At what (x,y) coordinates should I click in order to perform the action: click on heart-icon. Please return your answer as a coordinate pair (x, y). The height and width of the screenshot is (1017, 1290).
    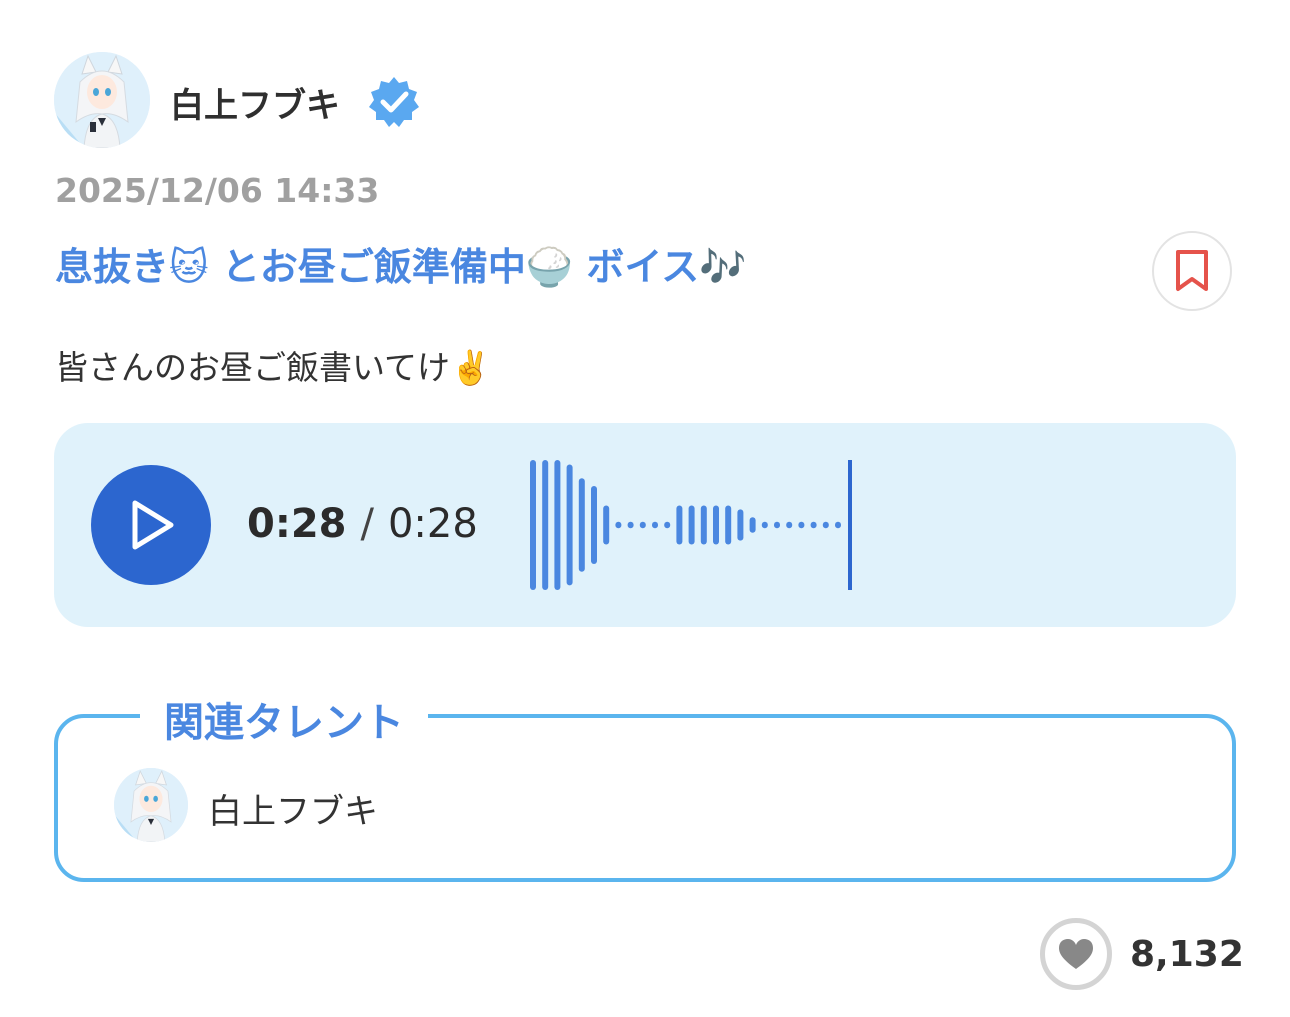
    Looking at the image, I should click on (1076, 954).